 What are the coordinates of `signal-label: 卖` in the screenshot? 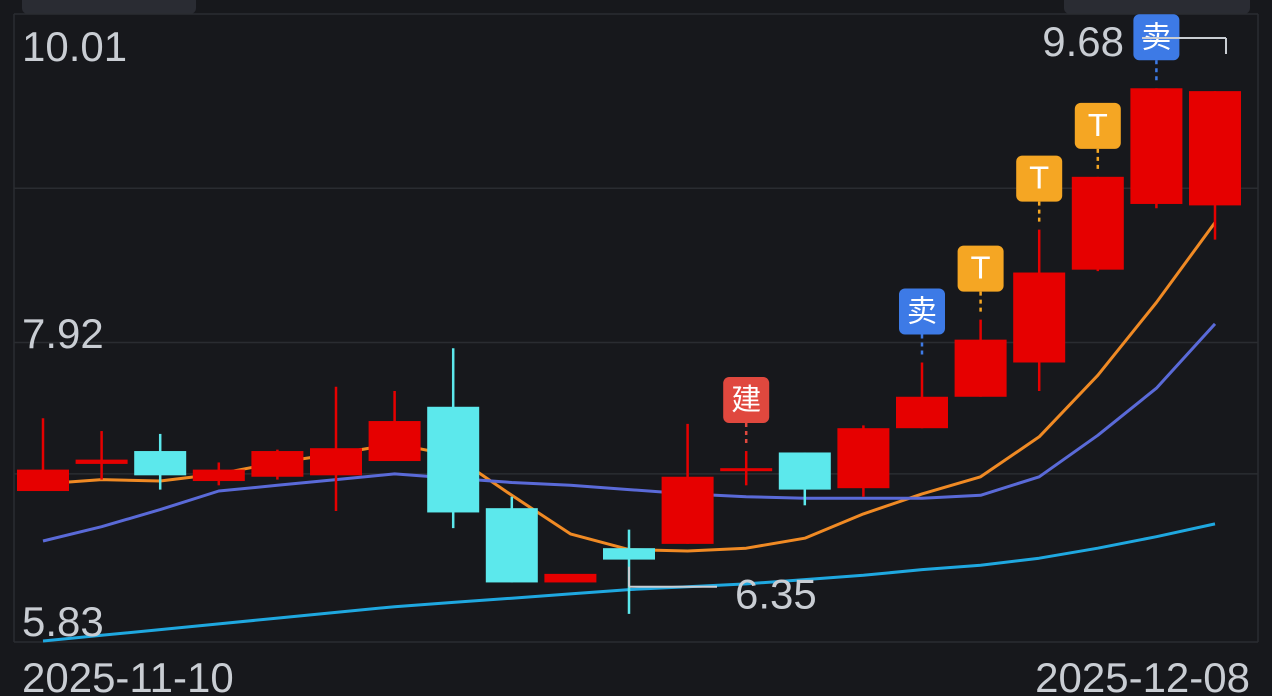 It's located at (922, 311).